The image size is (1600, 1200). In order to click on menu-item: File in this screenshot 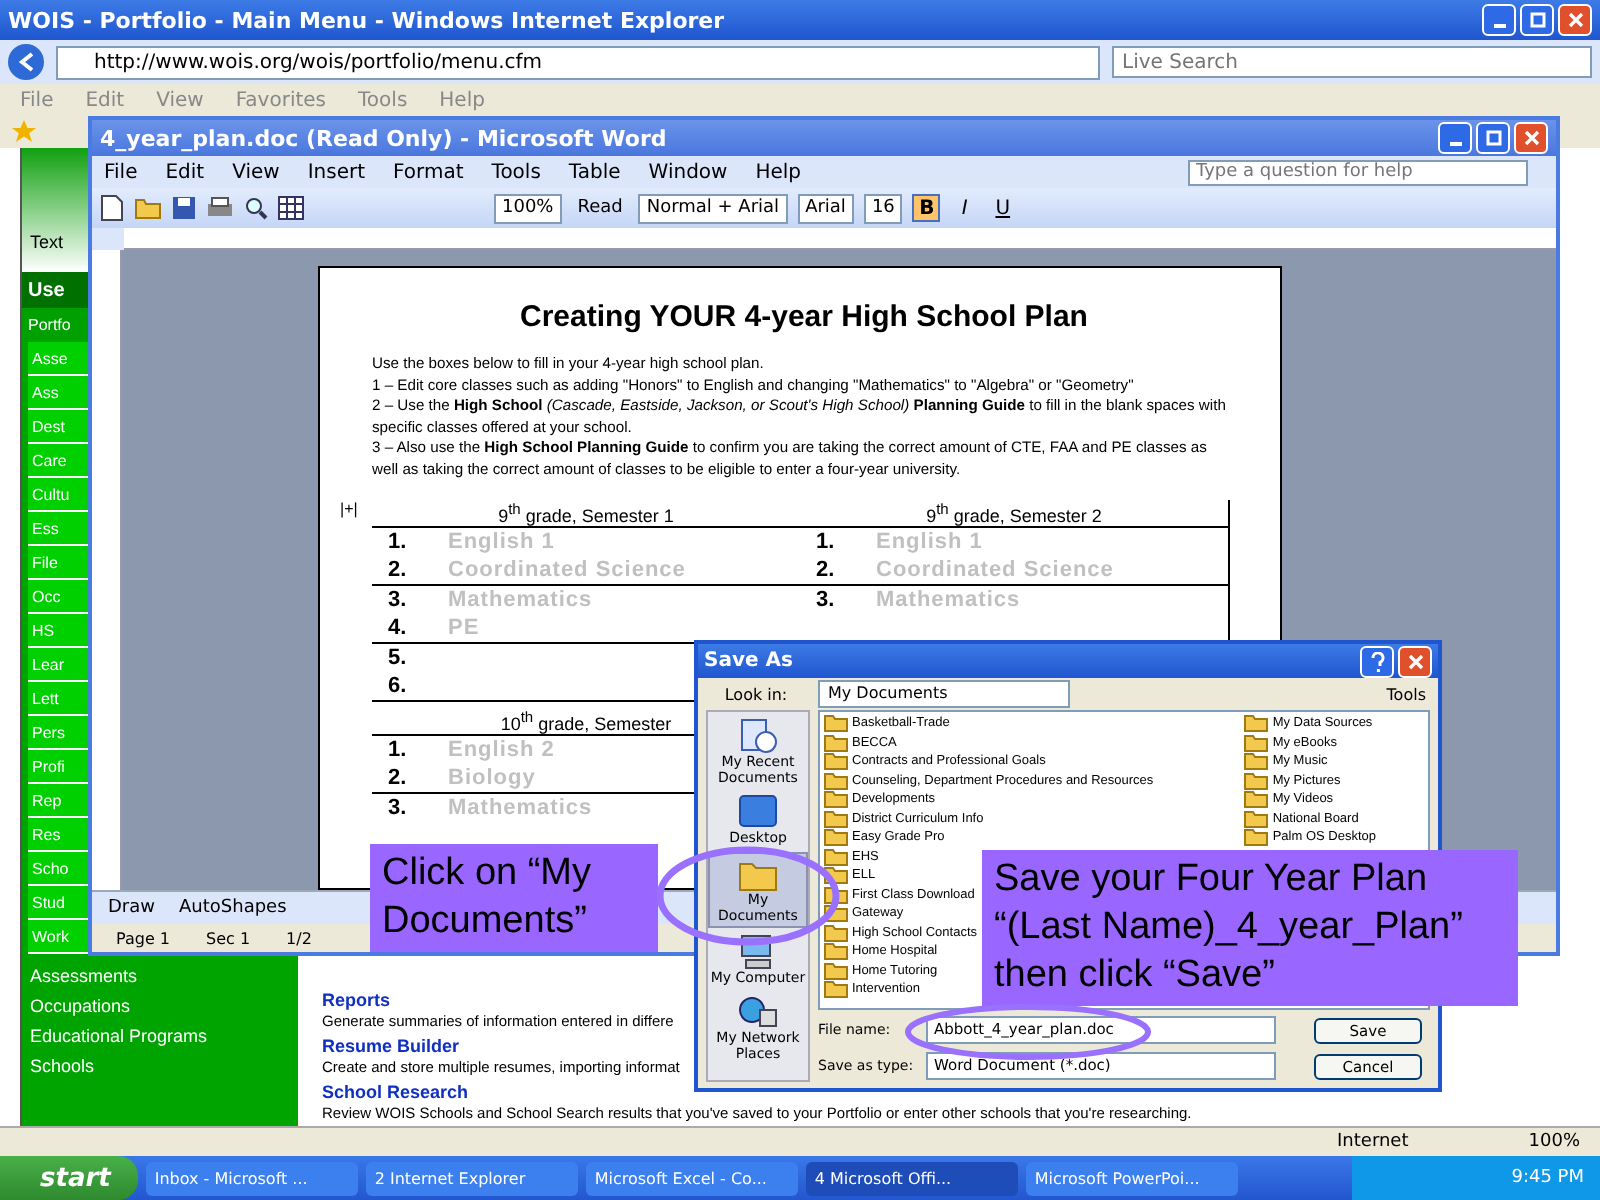, I will do `click(121, 172)`.